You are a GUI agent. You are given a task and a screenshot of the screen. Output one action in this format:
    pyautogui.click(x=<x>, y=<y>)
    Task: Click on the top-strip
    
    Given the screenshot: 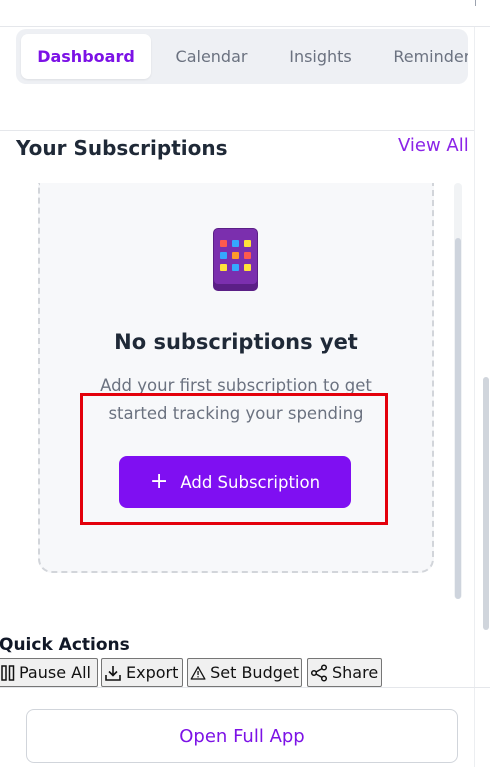 What is the action you would take?
    pyautogui.click(x=245, y=13)
    